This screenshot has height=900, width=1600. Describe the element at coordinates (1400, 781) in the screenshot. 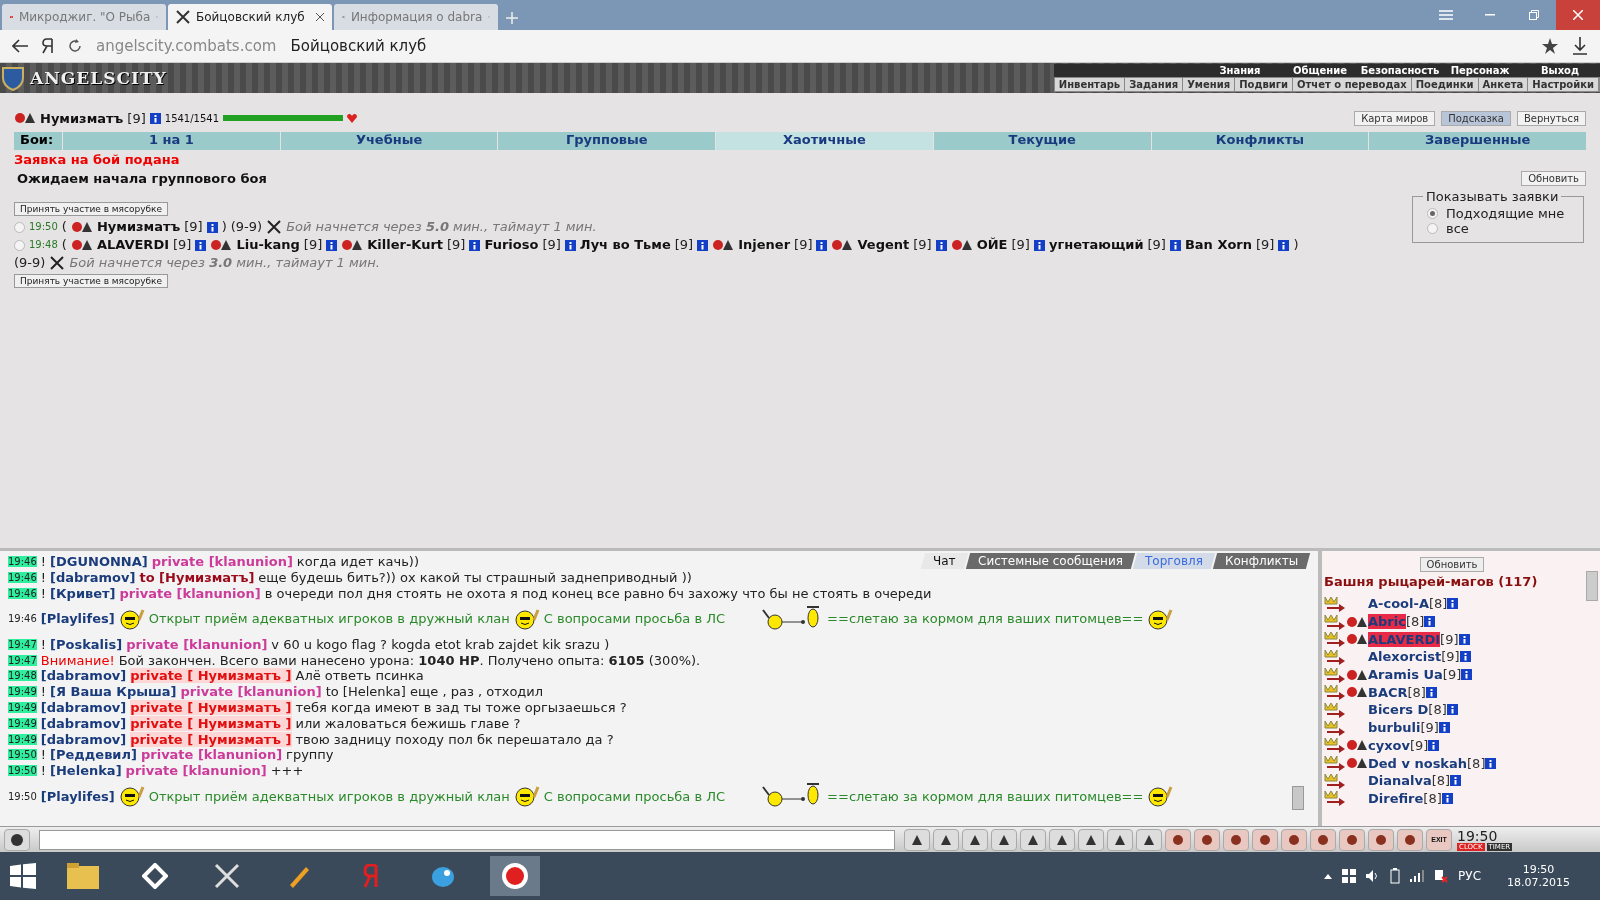

I see `user-name: Dianalva` at that location.